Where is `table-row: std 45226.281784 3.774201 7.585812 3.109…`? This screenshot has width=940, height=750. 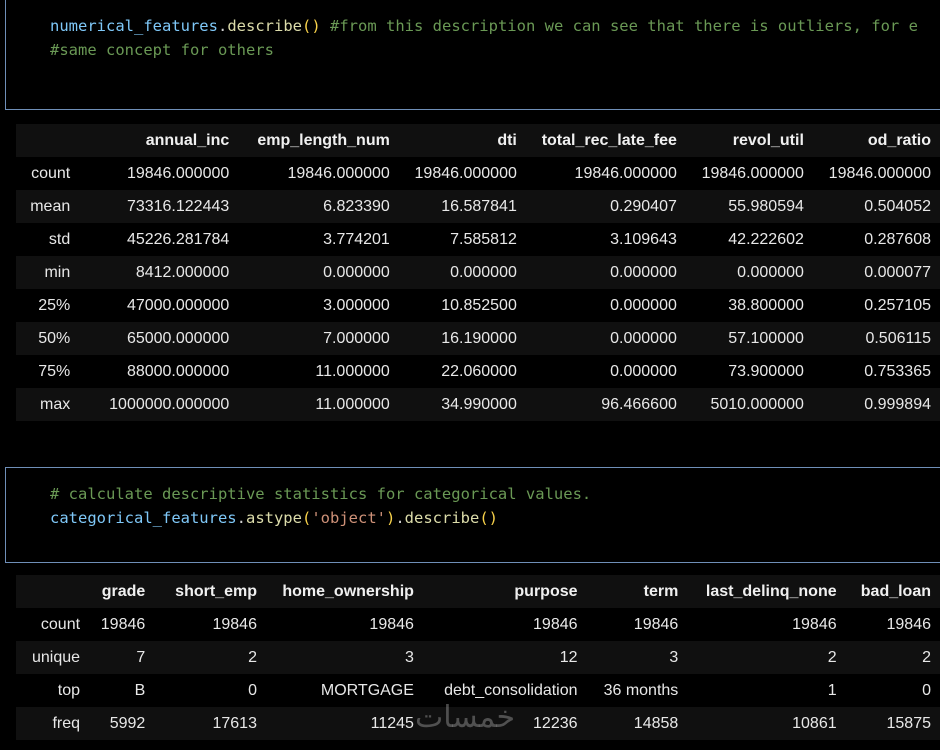
table-row: std 45226.281784 3.774201 7.585812 3.109… is located at coordinates (478, 239).